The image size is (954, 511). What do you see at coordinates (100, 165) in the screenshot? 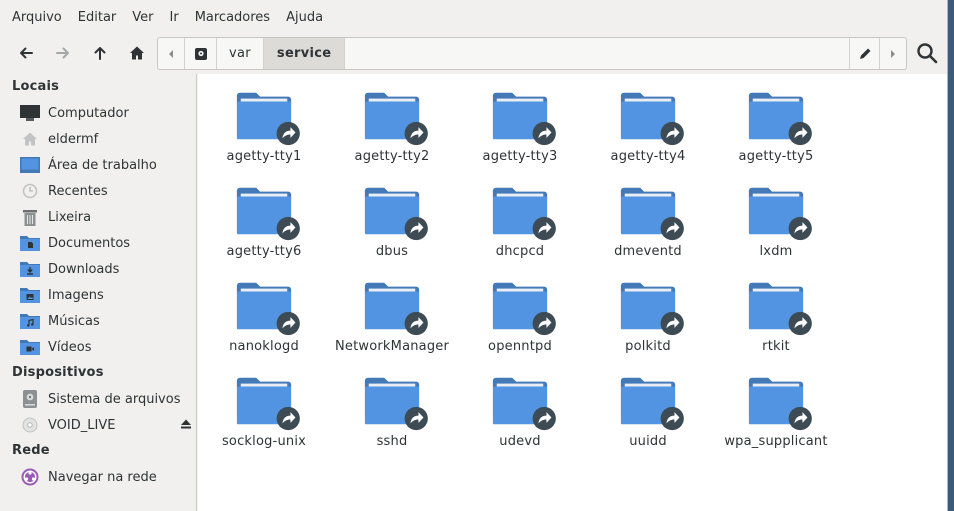
I see `sidebar-item-area-de-trabalho: Área de trabalho` at bounding box center [100, 165].